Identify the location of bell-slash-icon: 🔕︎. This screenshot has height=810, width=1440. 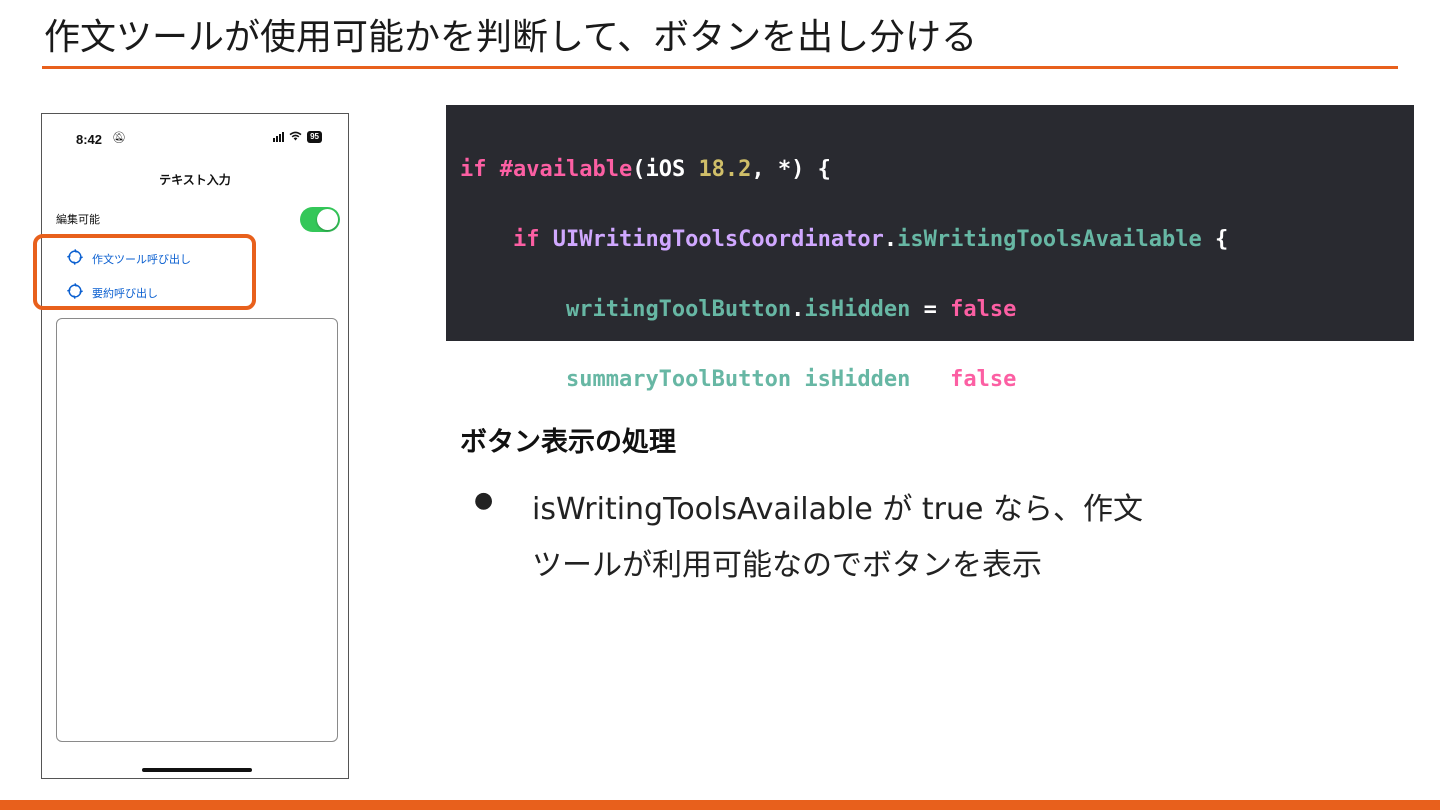
(119, 137).